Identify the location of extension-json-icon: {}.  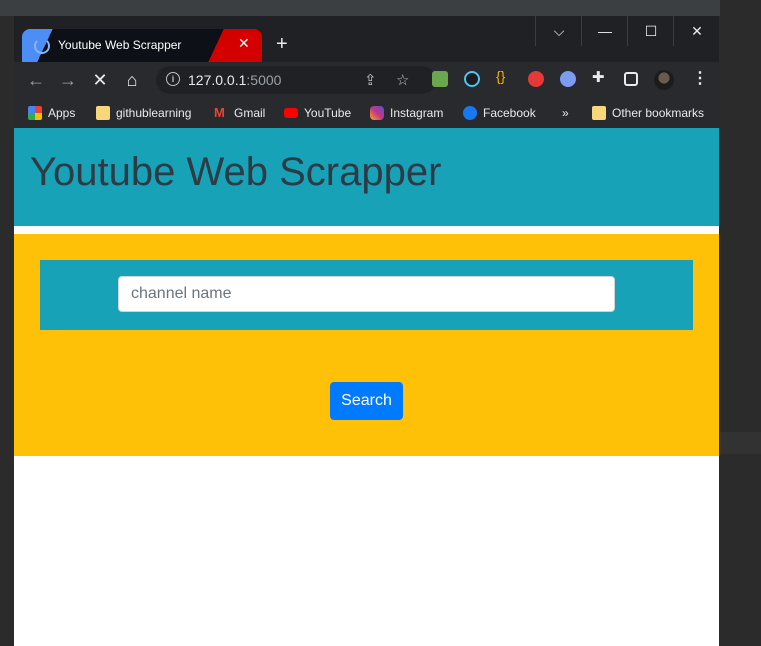
(504, 76).